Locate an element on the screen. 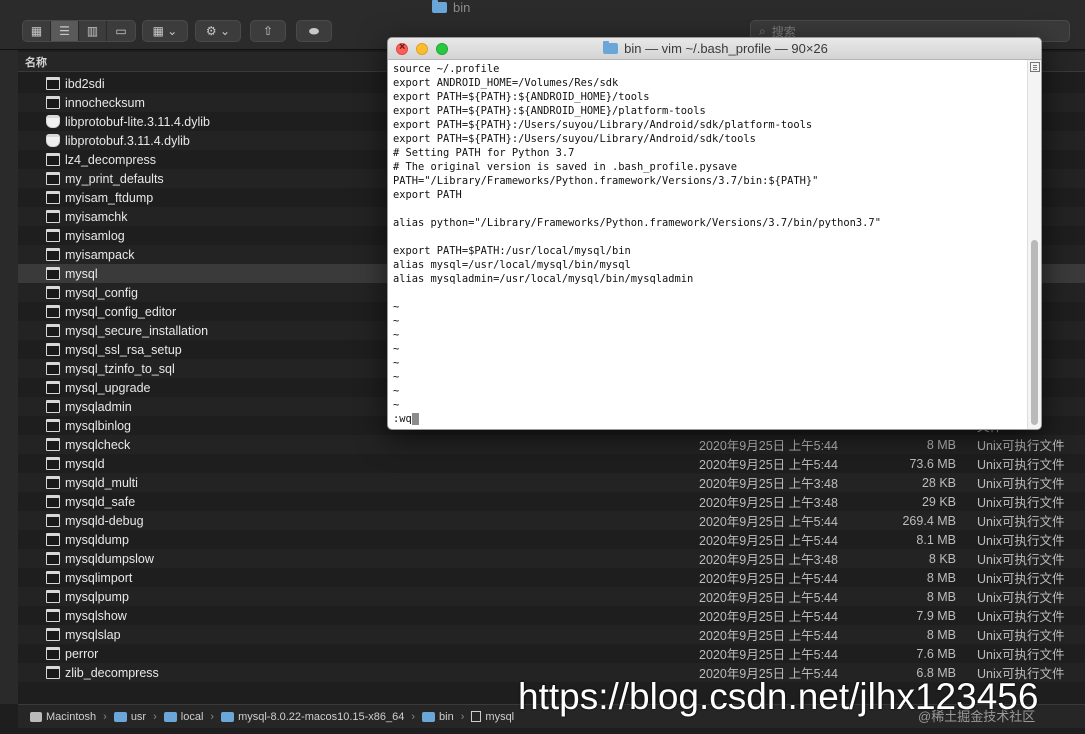  icon-view-button: ▦ is located at coordinates (37, 31).